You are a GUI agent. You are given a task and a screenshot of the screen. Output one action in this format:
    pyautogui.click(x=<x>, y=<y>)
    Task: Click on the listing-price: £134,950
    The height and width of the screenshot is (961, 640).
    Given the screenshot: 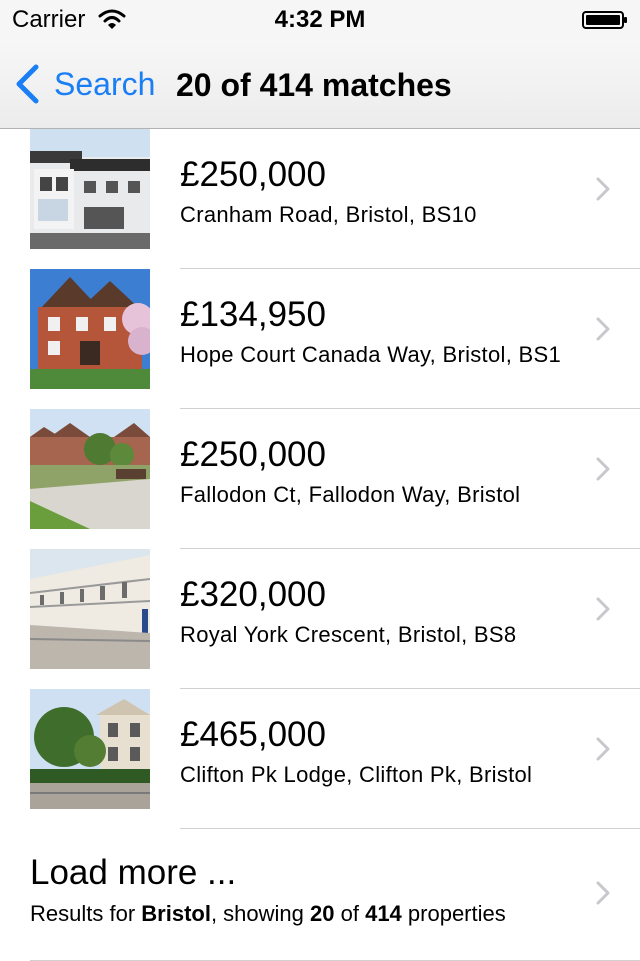 What is the action you would take?
    pyautogui.click(x=253, y=314)
    